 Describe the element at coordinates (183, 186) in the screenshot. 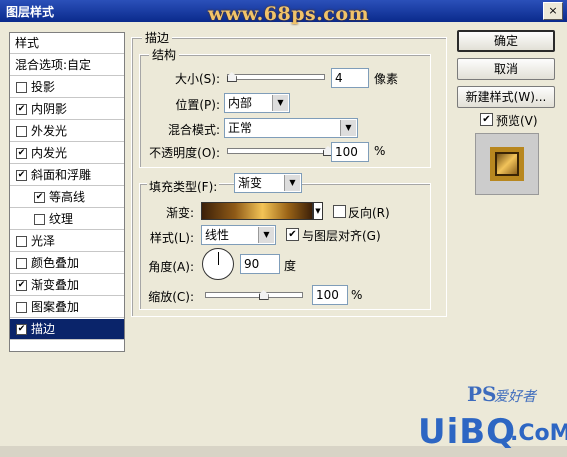

I see `fill-type-label: 填充类型(F):` at that location.